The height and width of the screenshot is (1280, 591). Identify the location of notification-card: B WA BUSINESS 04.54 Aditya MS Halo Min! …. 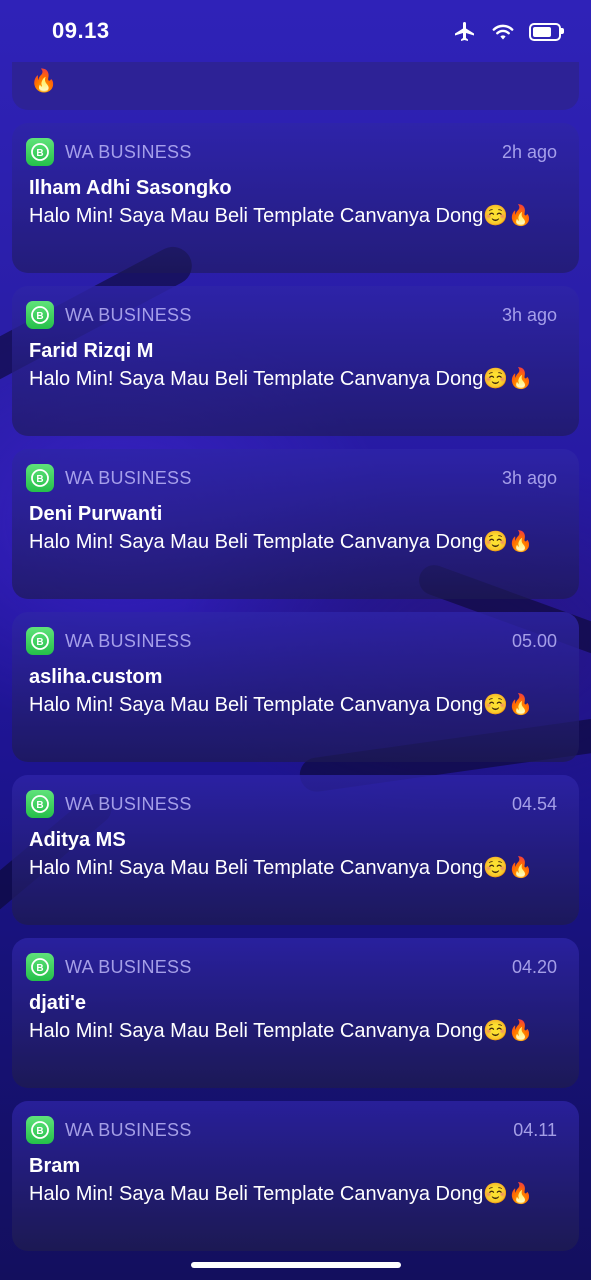
(295, 850).